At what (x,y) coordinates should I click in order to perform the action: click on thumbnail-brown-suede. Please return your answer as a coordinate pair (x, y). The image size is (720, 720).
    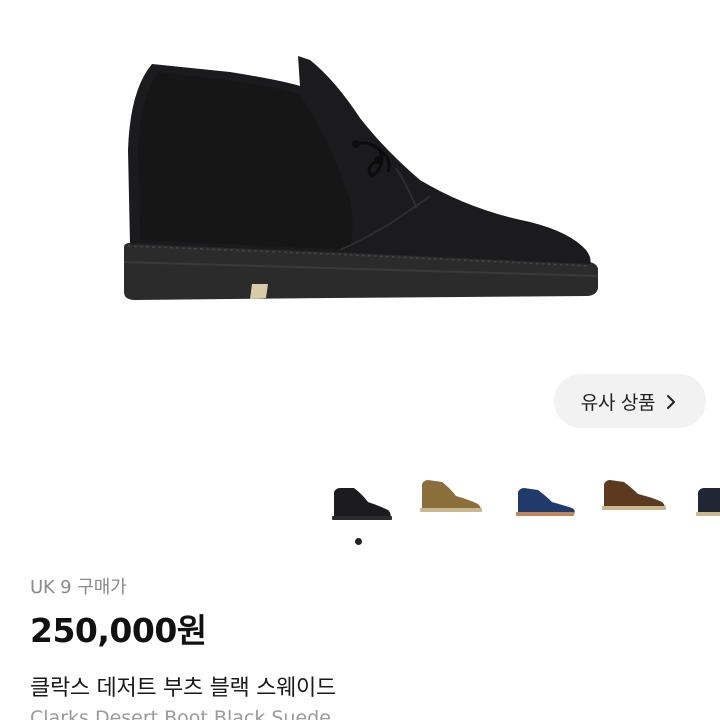
    Looking at the image, I should click on (637, 497).